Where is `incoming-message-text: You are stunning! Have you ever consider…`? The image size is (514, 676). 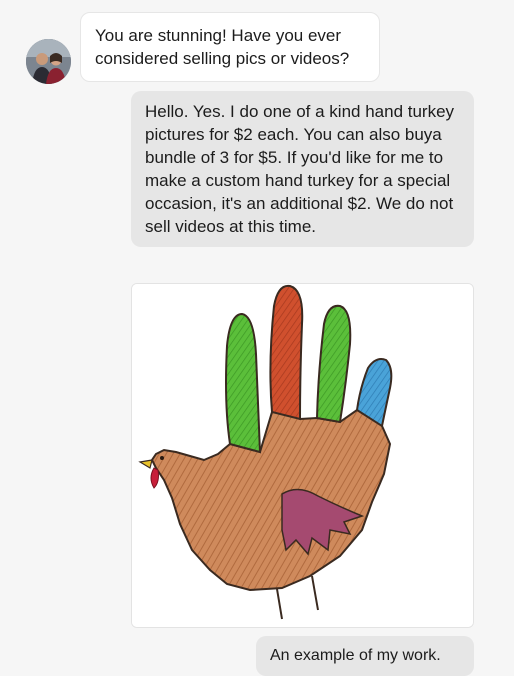
incoming-message-text: You are stunning! Have you ever consider… is located at coordinates (222, 47).